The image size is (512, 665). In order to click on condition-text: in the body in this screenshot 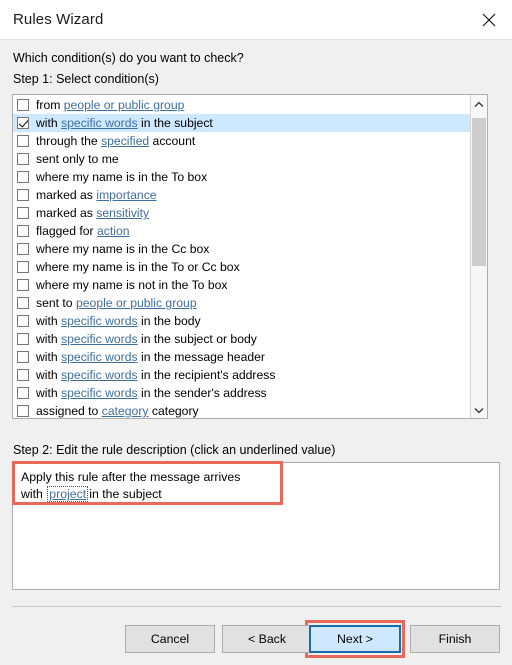, I will do `click(169, 321)`.